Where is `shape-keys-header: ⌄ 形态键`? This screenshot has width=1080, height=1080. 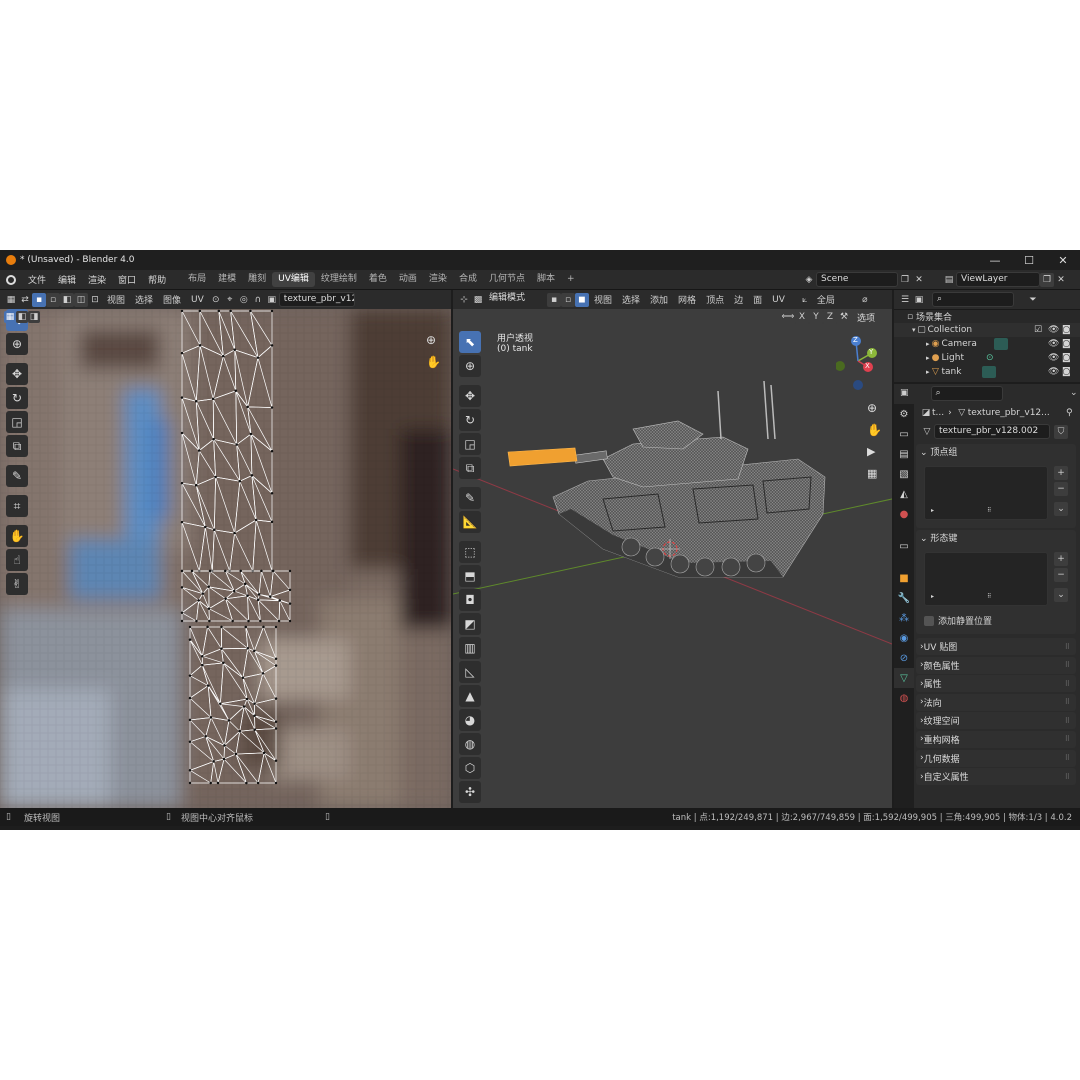
shape-keys-header: ⌄ 形态键 is located at coordinates (996, 539).